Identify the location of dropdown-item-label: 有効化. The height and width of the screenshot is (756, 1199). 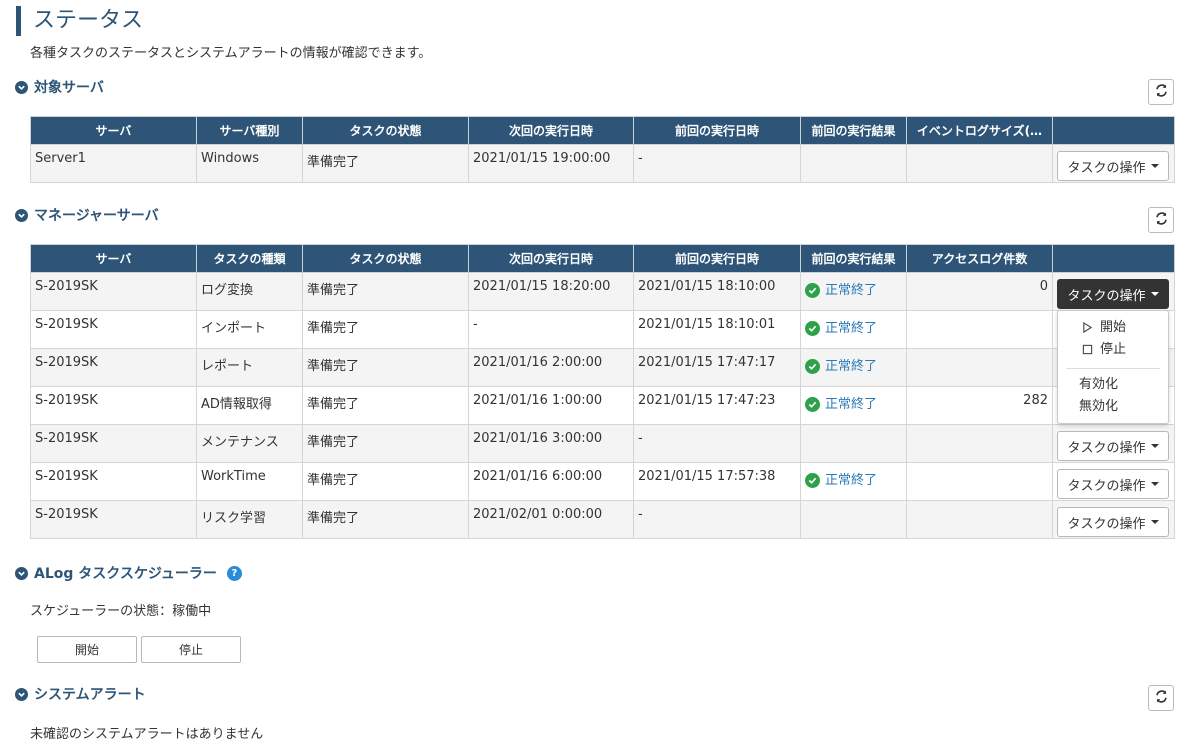
(1099, 384).